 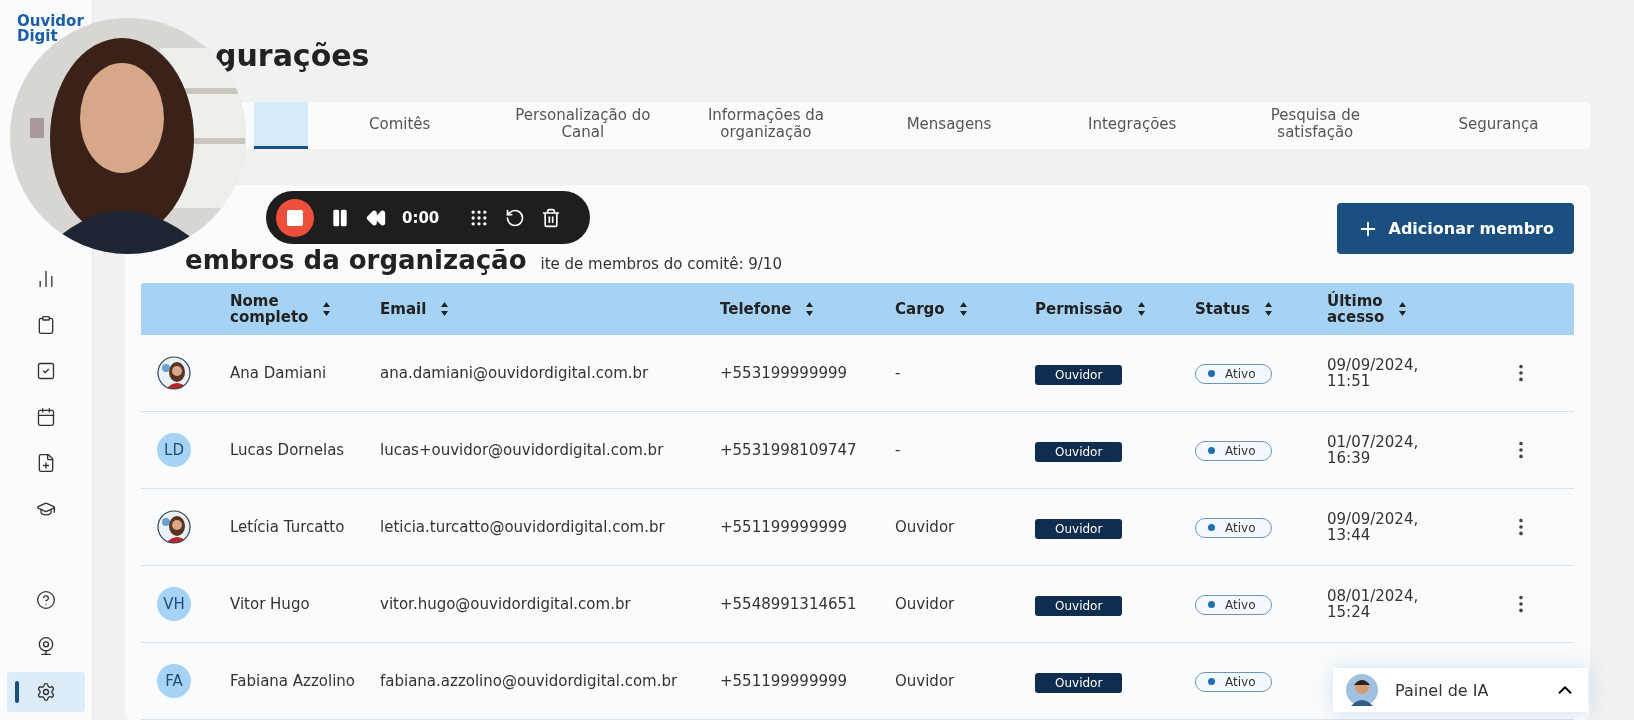 What do you see at coordinates (1356, 309) in the screenshot?
I see `column-header: Último acesso` at bounding box center [1356, 309].